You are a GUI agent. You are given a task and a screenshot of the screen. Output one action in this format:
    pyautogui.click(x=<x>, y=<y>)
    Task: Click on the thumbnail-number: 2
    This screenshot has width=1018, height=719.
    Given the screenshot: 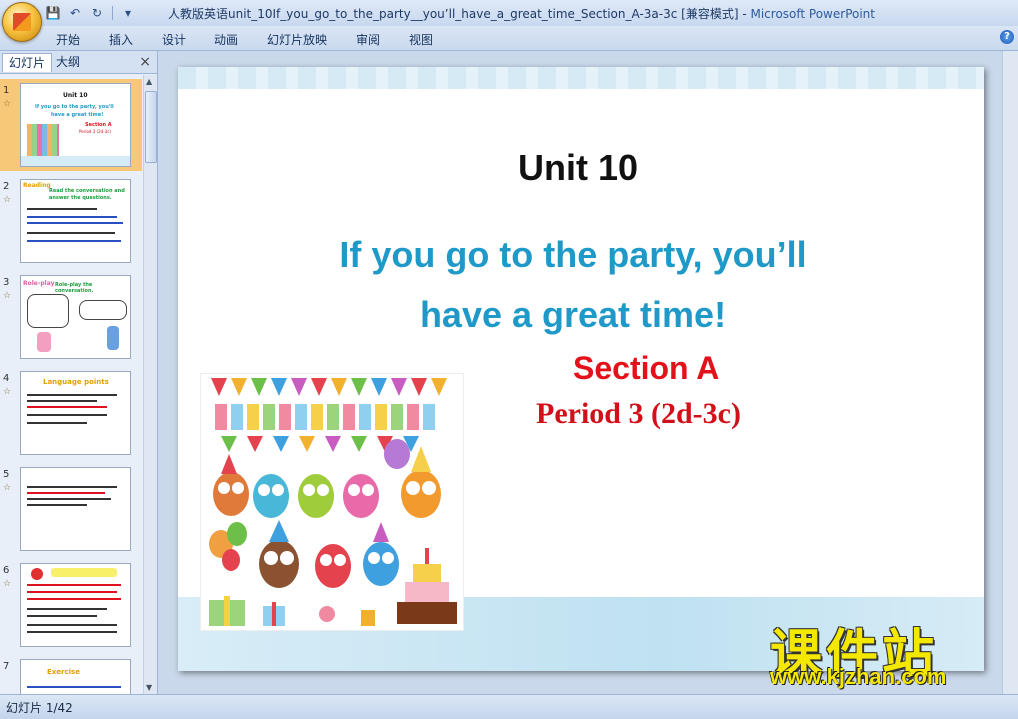 What is the action you would take?
    pyautogui.click(x=6, y=186)
    